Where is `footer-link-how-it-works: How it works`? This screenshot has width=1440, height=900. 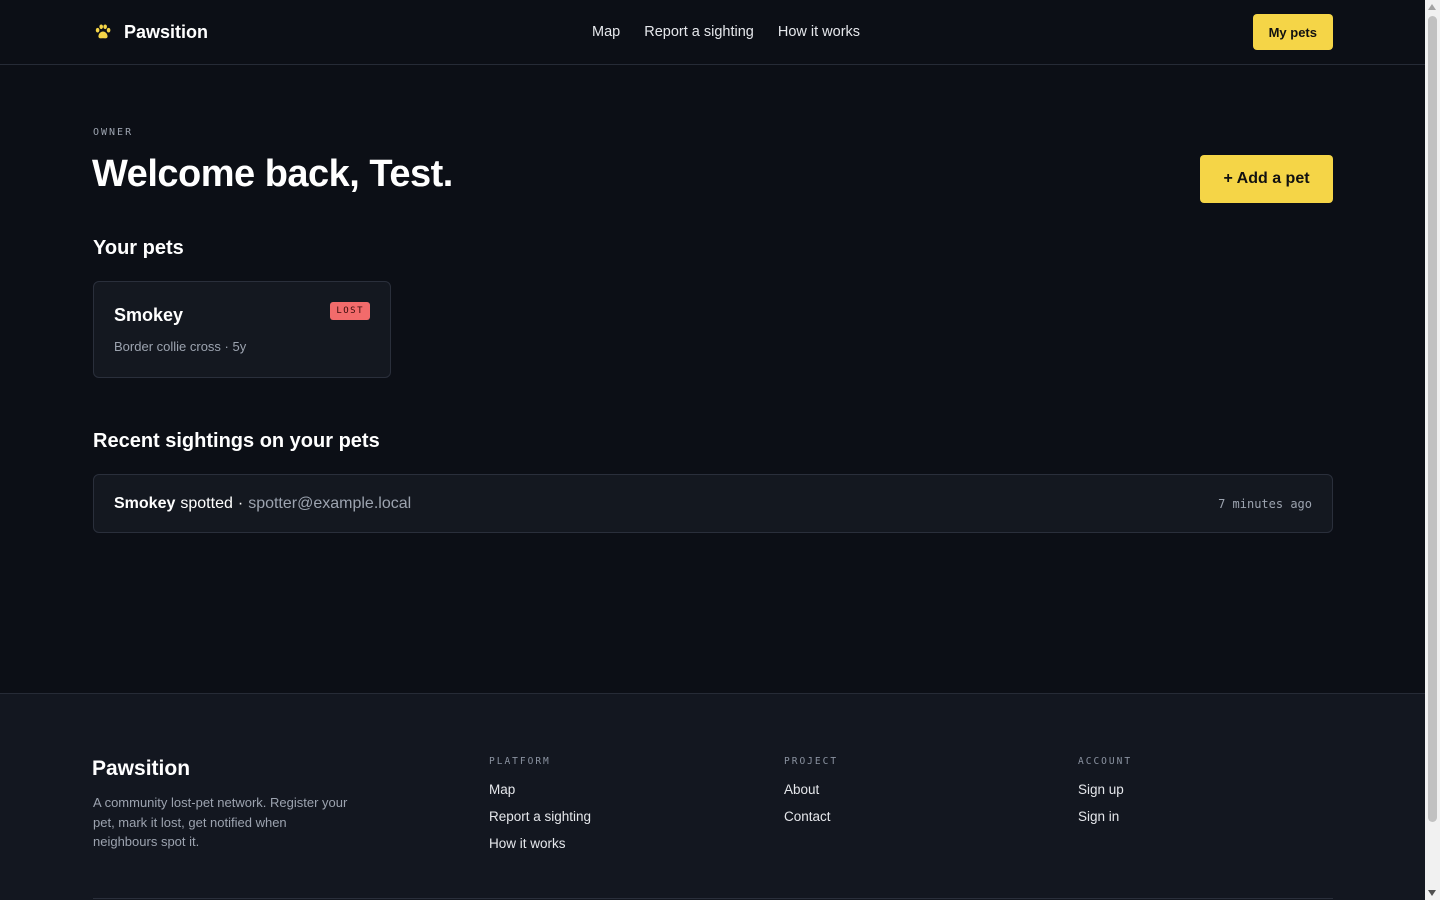
footer-link-how-it-works: How it works is located at coordinates (540, 843).